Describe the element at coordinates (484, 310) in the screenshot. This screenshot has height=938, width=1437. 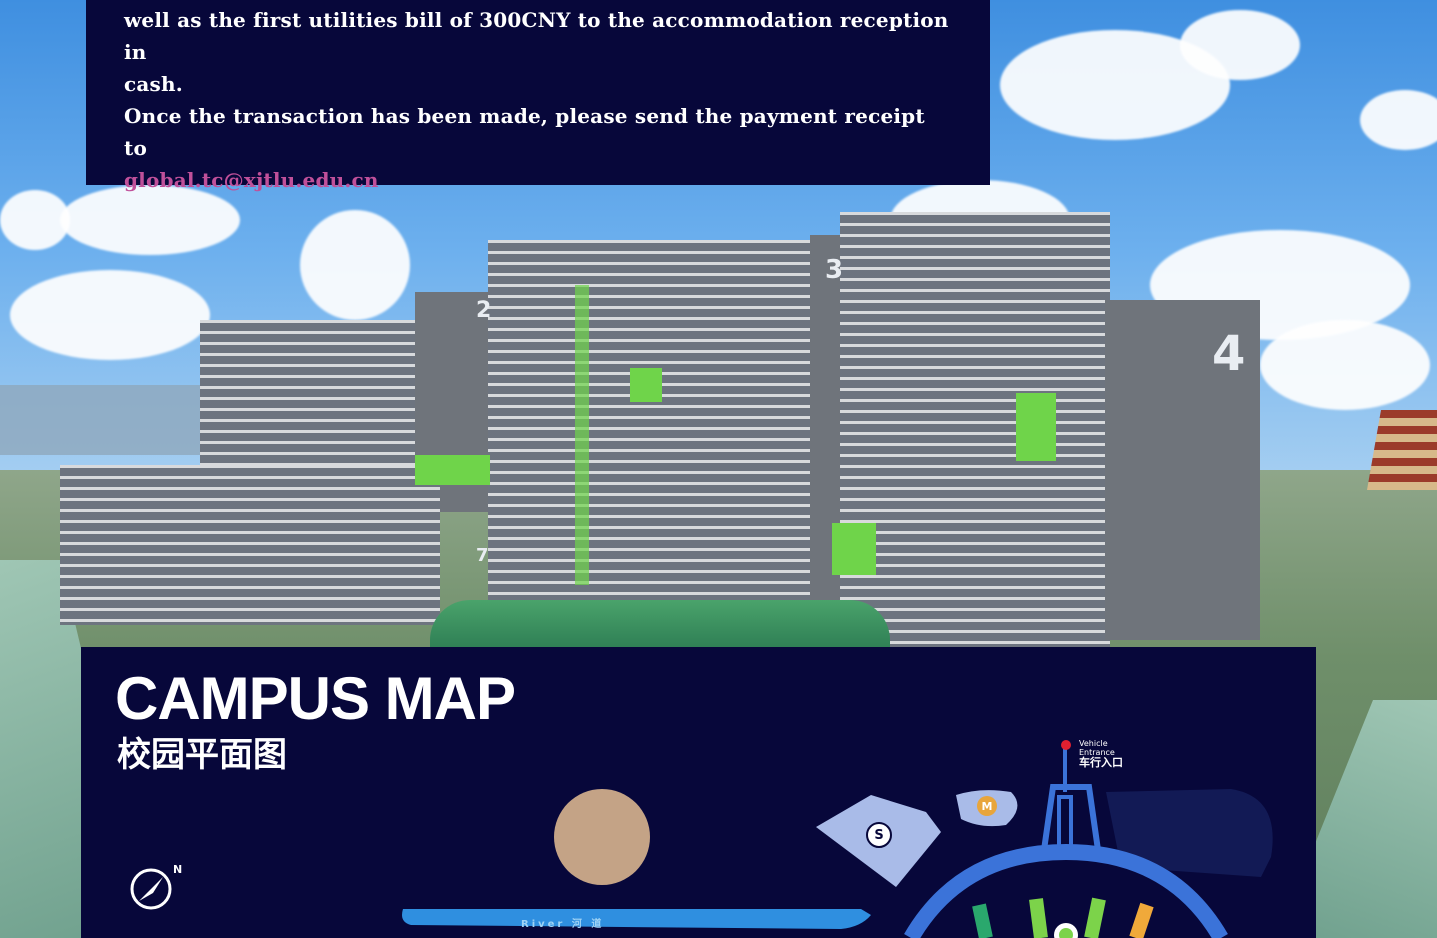
I see `building-number-2: 2` at that location.